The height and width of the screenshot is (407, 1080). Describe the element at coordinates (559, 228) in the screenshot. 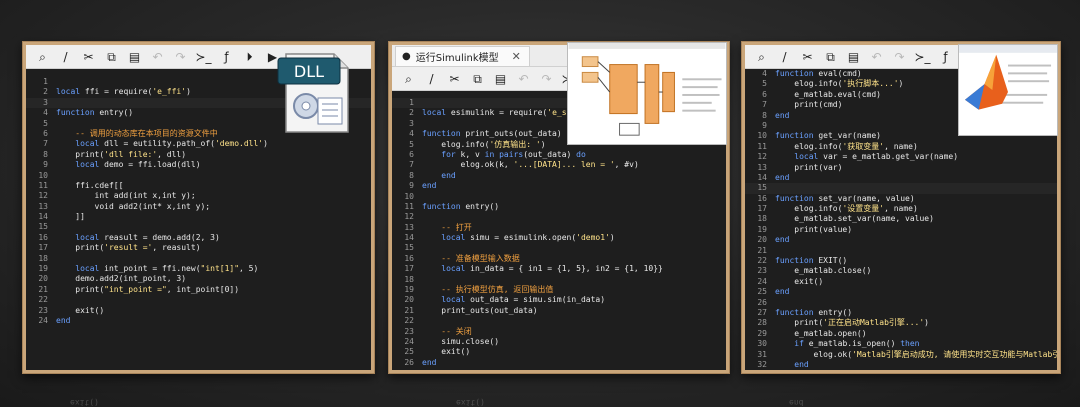

I see `code-line: 13 -- 打开` at that location.